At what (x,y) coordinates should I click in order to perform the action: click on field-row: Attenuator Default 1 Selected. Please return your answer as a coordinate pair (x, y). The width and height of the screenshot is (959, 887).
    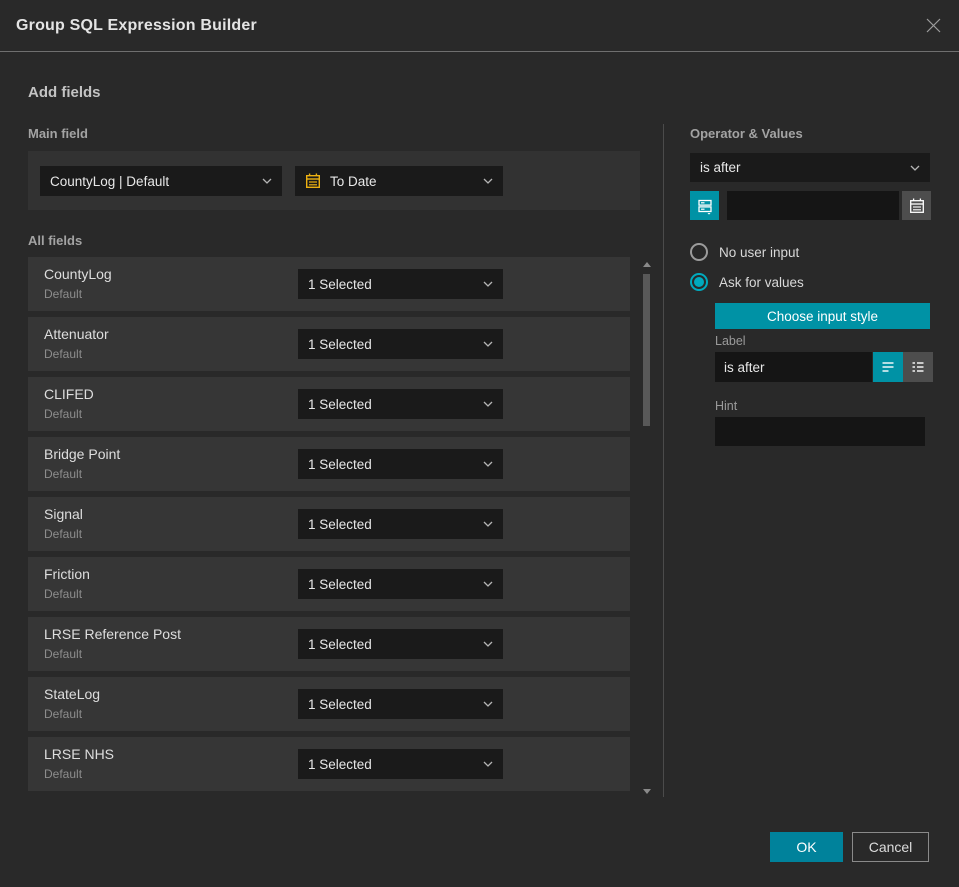
    Looking at the image, I should click on (329, 344).